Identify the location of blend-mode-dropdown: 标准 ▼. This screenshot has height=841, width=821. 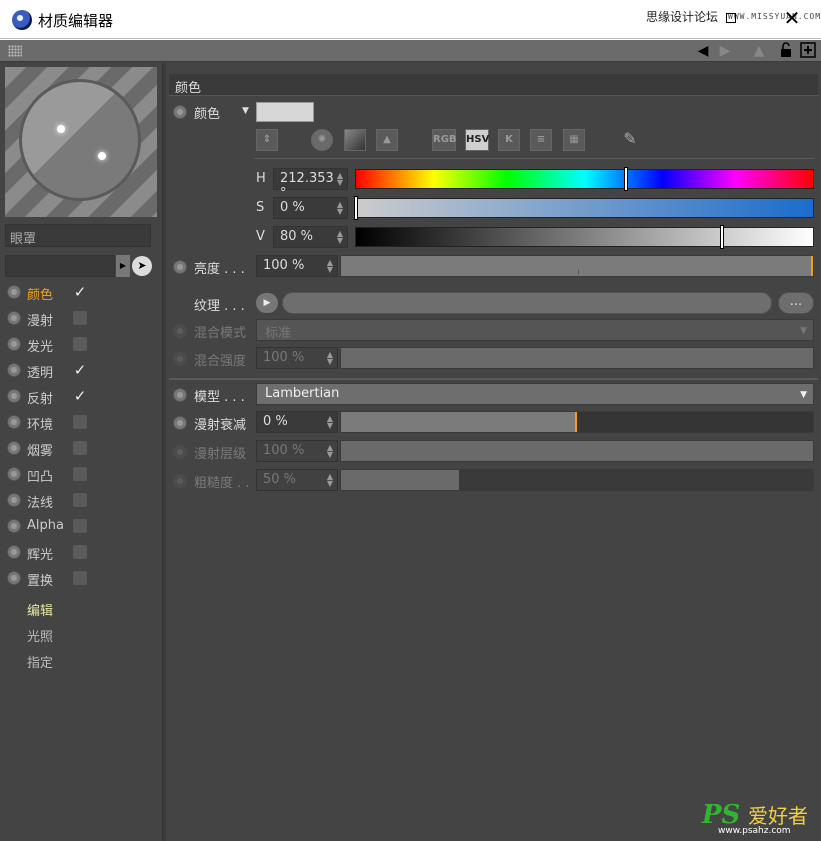
(535, 330).